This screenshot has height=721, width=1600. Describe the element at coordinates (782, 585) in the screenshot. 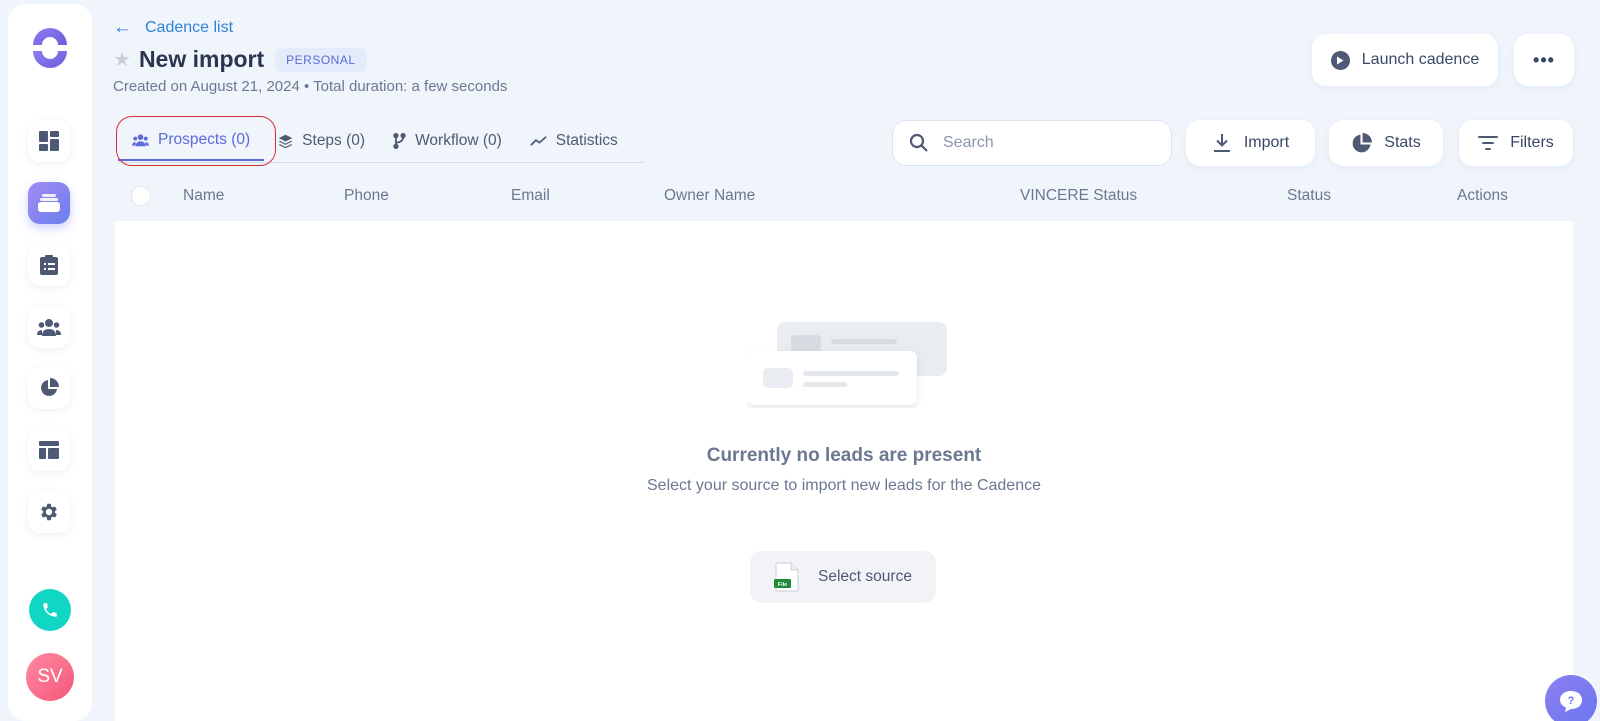

I see `file-icon-label: File` at that location.